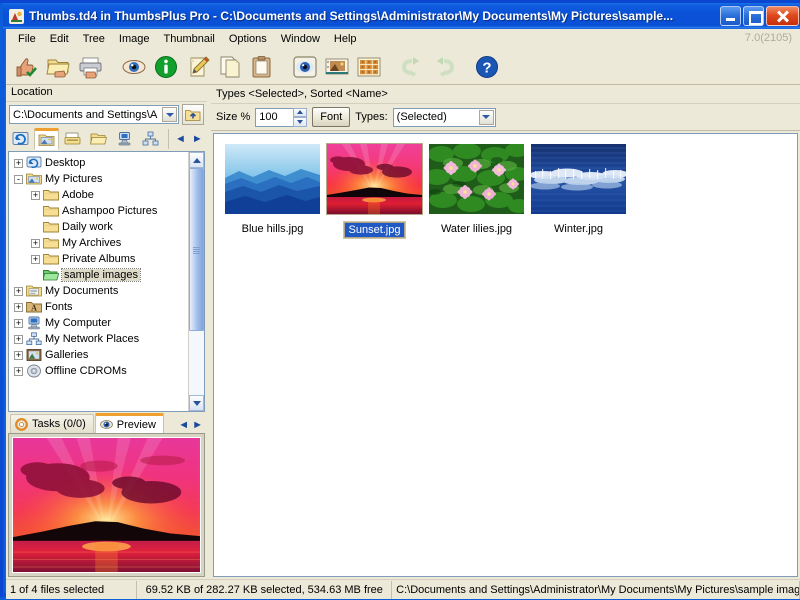 This screenshot has height=600, width=800. I want to click on menu-window: Window, so click(300, 39).